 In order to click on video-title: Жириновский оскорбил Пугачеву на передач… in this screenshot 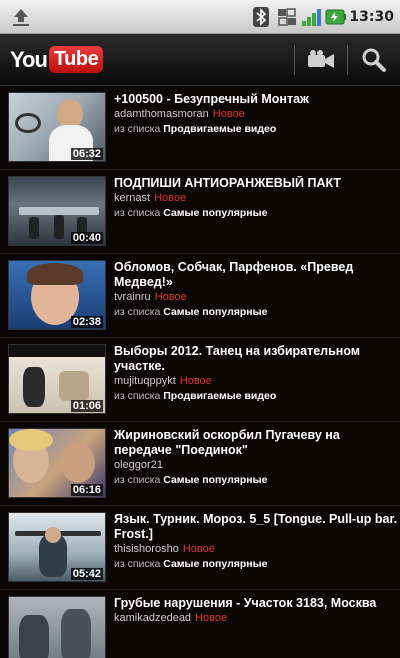, I will do `click(227, 442)`.